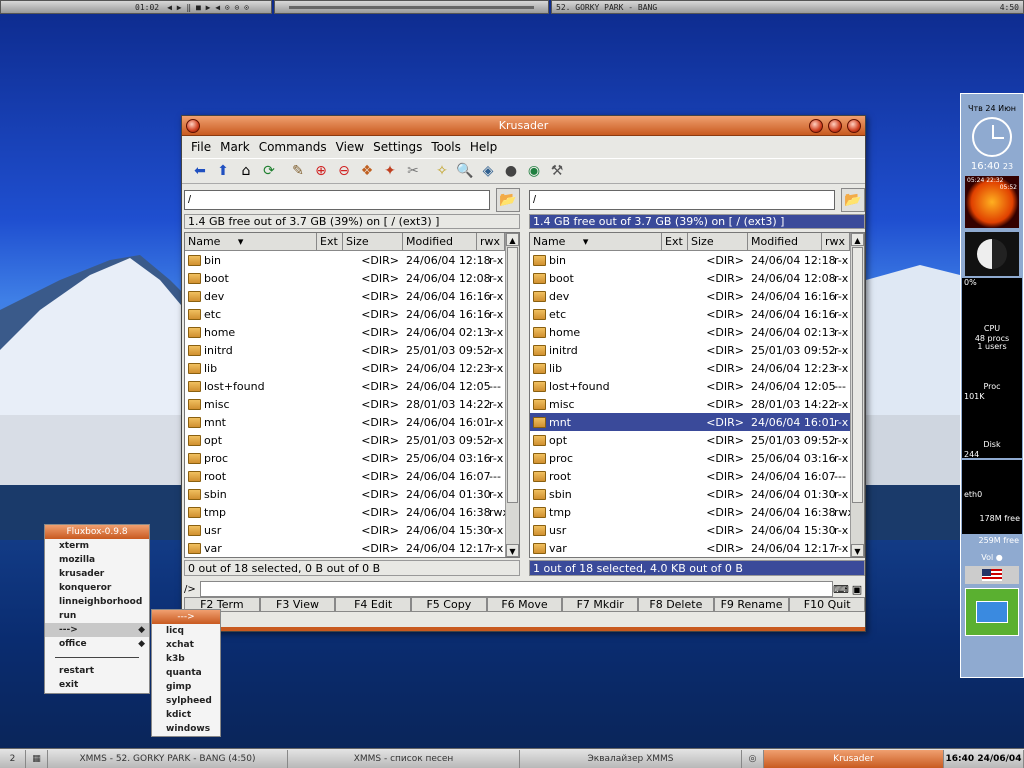 Image resolution: width=1024 pixels, height=768 pixels. I want to click on volume-label: Vol ●, so click(992, 557).